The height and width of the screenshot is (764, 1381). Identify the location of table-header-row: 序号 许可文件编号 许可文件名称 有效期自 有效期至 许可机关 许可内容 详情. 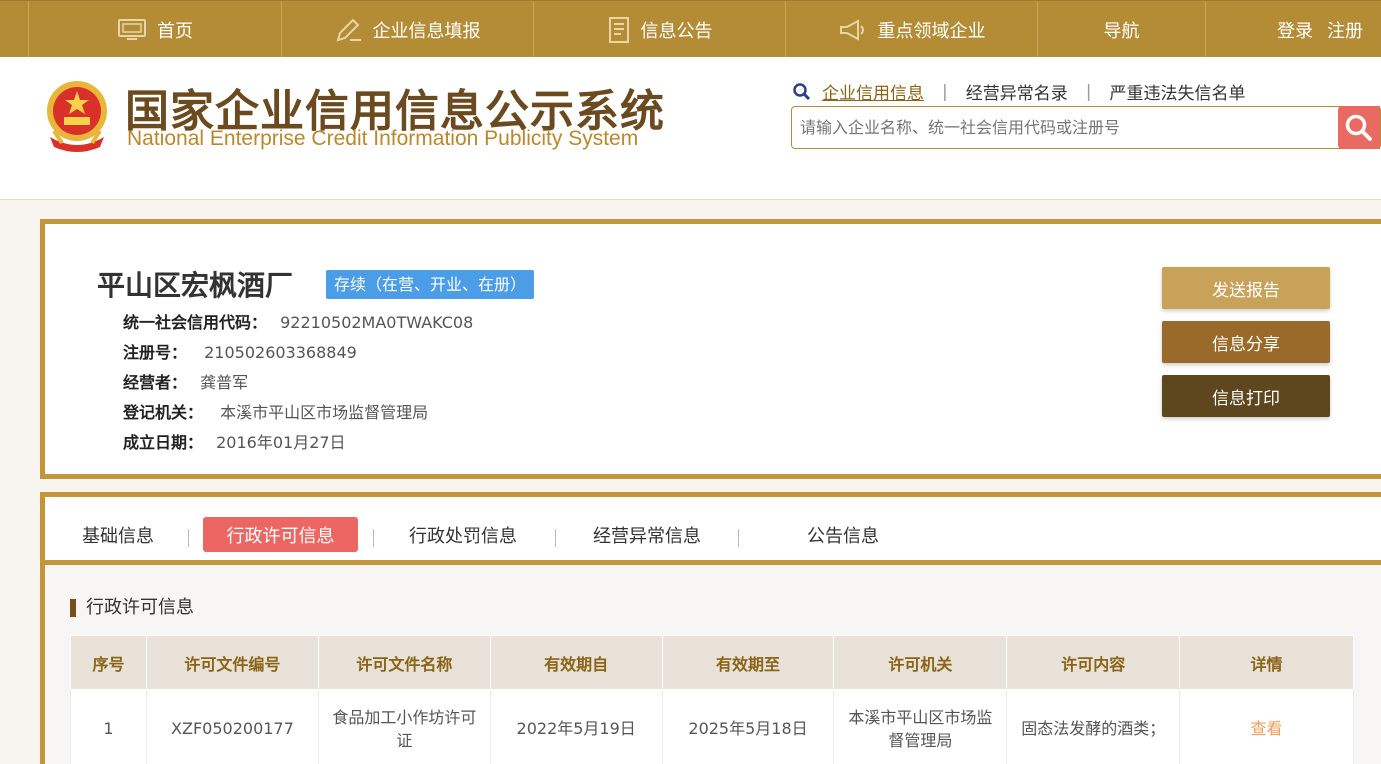
(712, 662).